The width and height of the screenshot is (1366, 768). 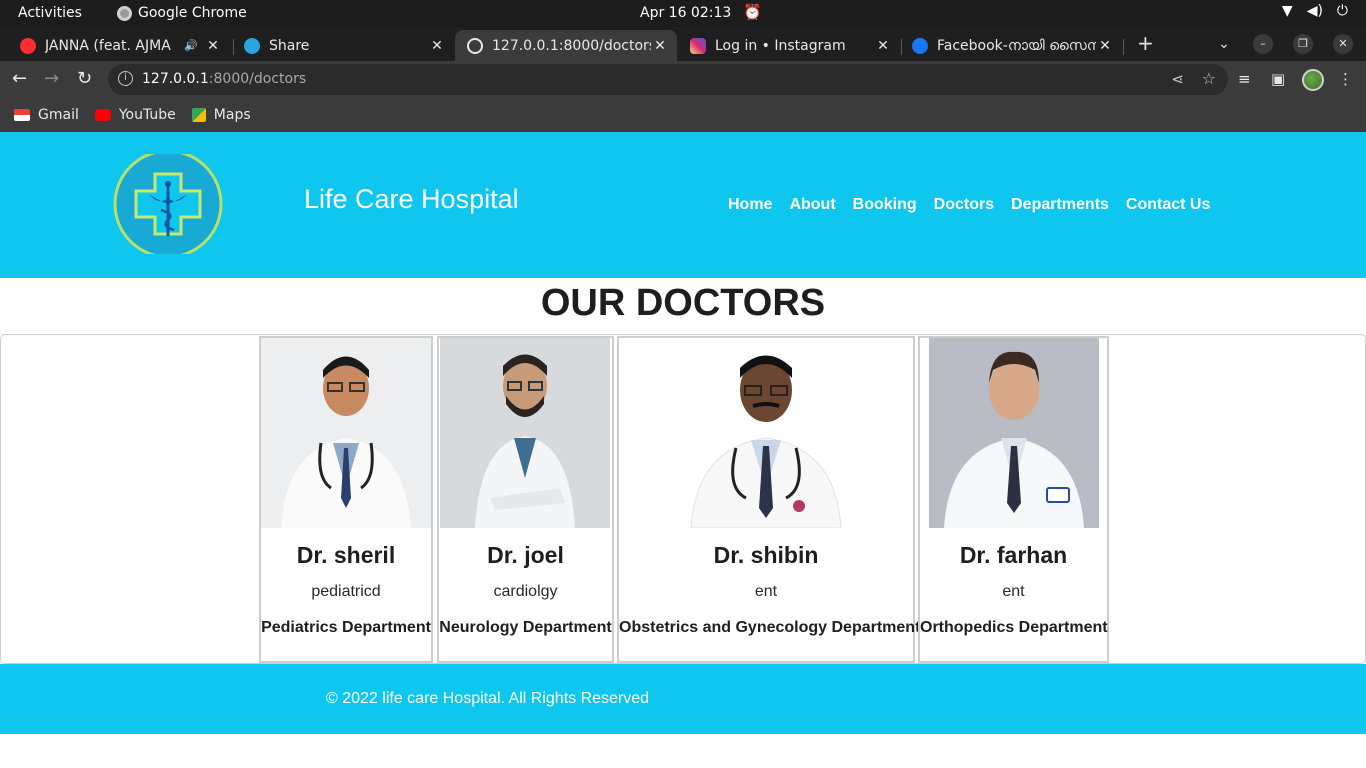 What do you see at coordinates (289, 45) in the screenshot?
I see `tab-title: Share` at bounding box center [289, 45].